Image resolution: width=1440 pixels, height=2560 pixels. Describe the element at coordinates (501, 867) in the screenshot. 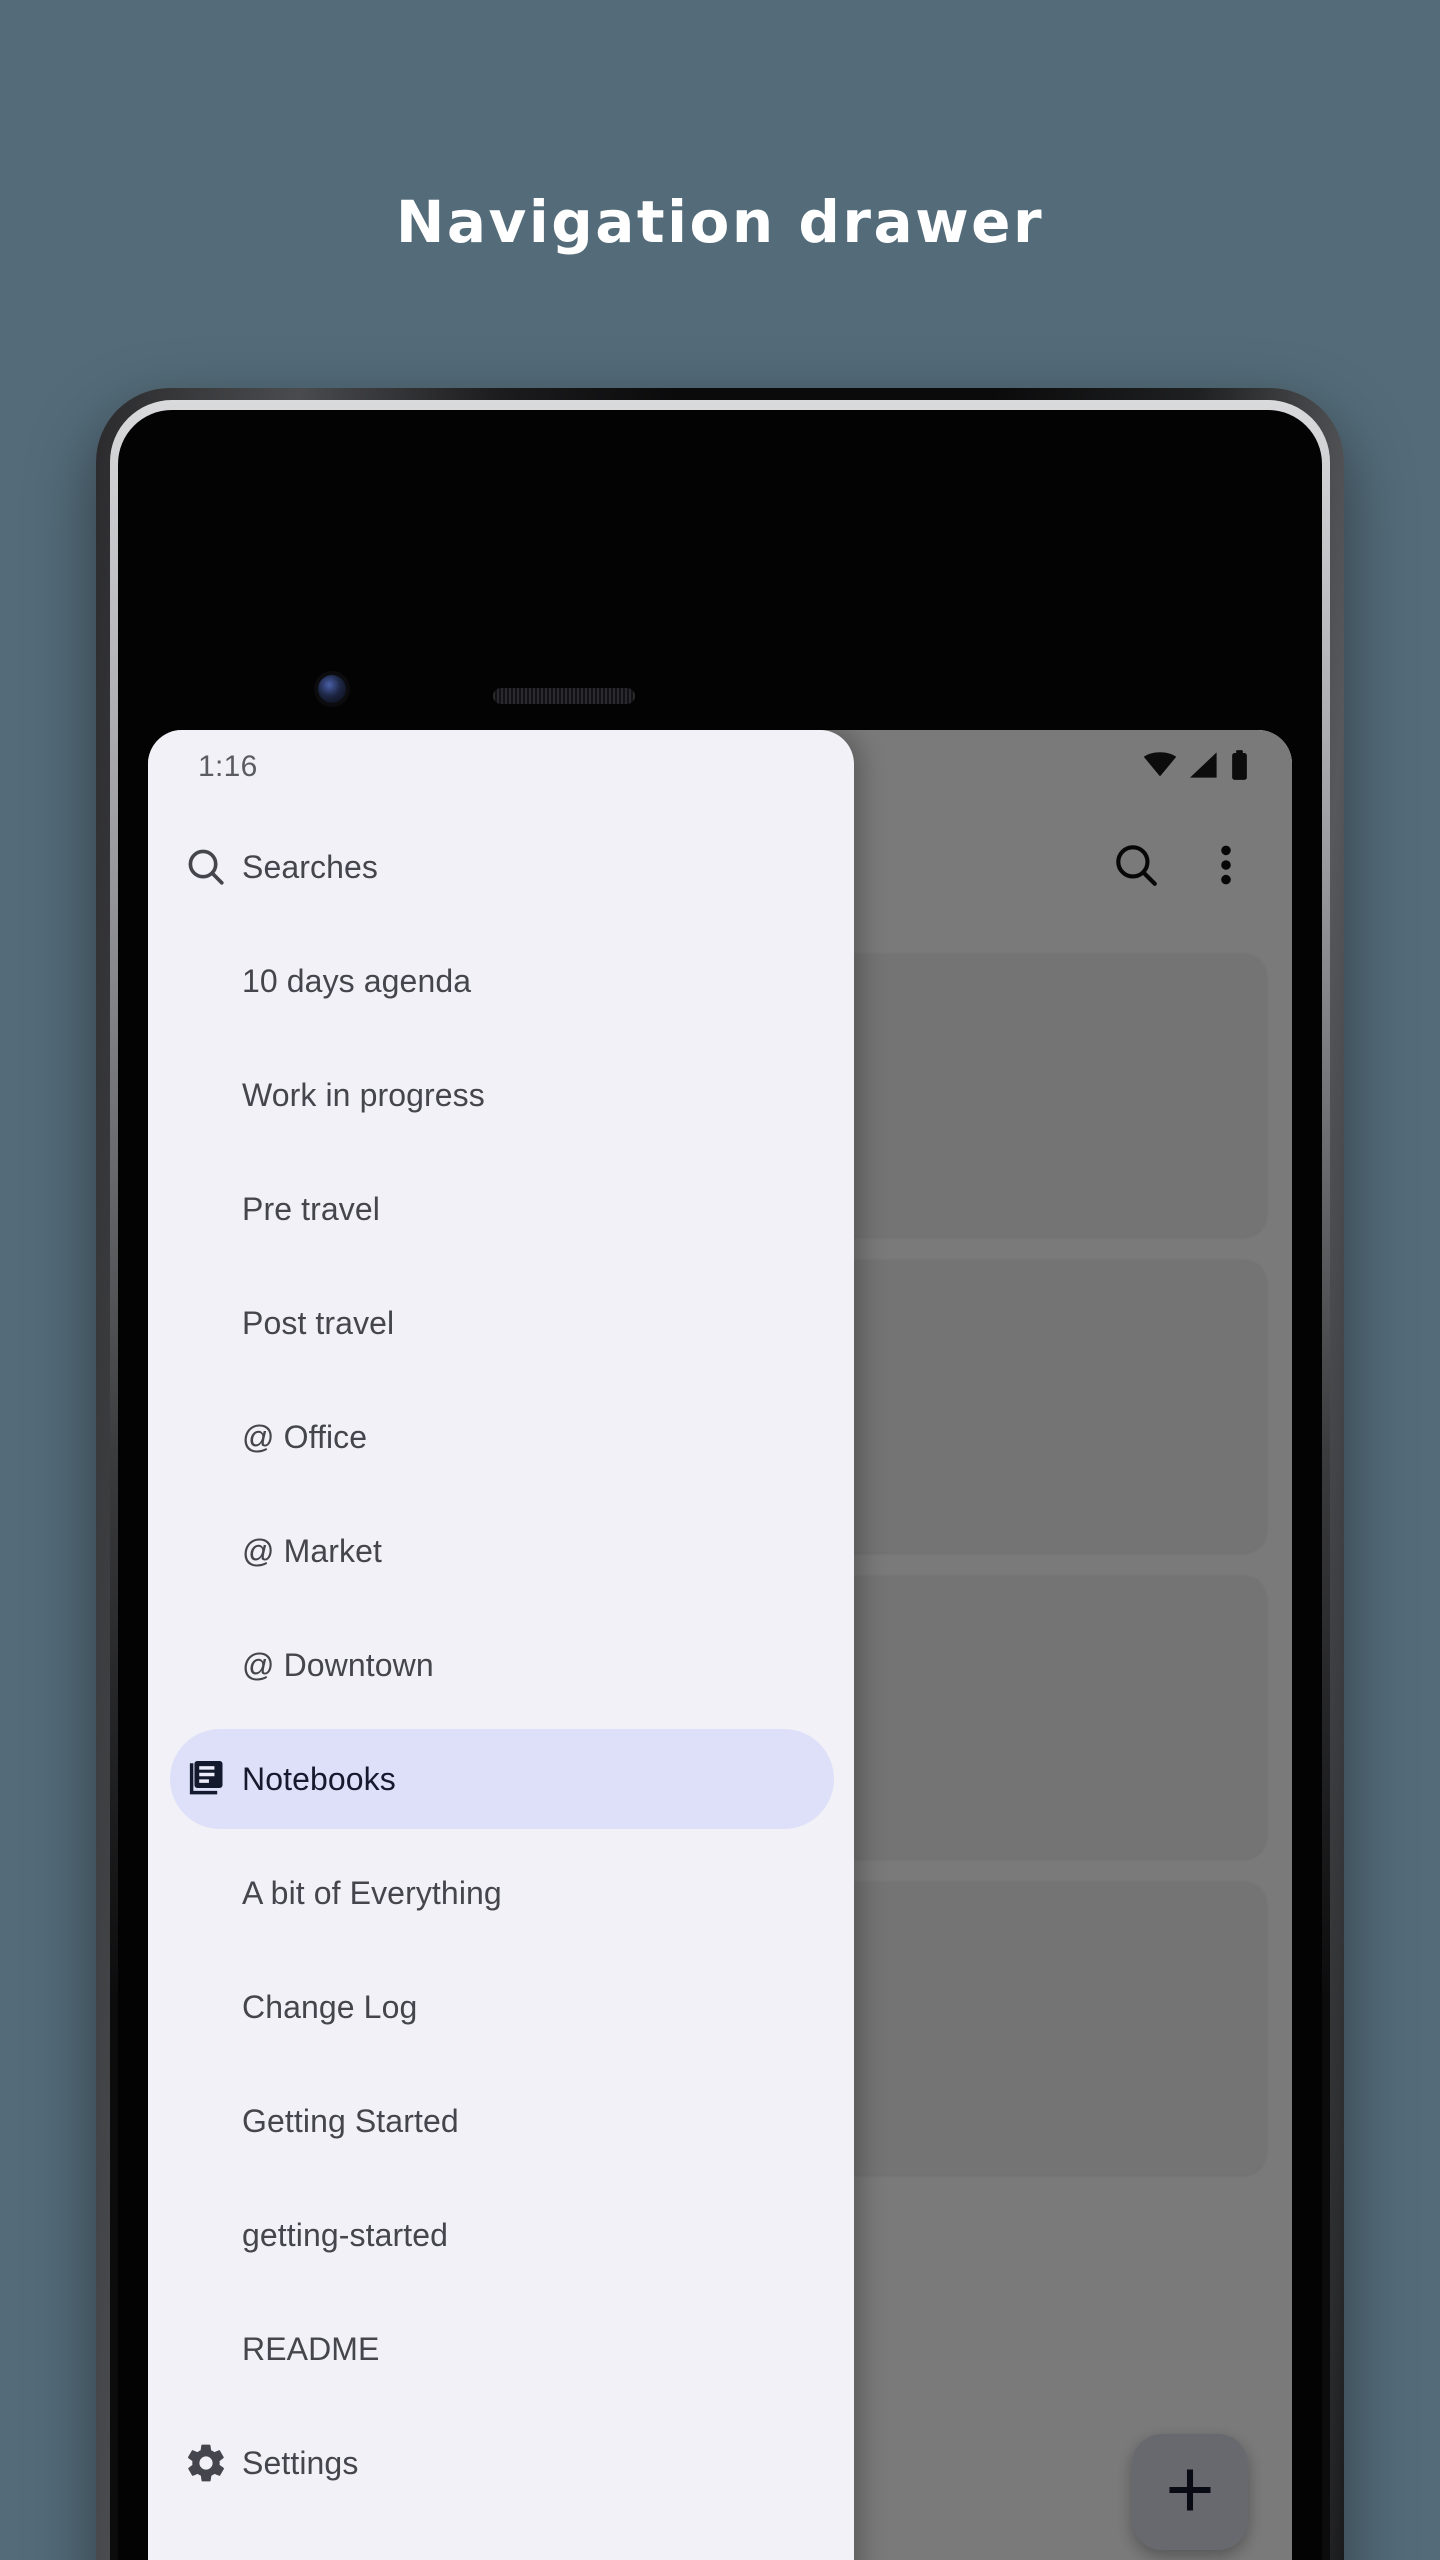

I see `drawer-section-searches: Searches` at that location.